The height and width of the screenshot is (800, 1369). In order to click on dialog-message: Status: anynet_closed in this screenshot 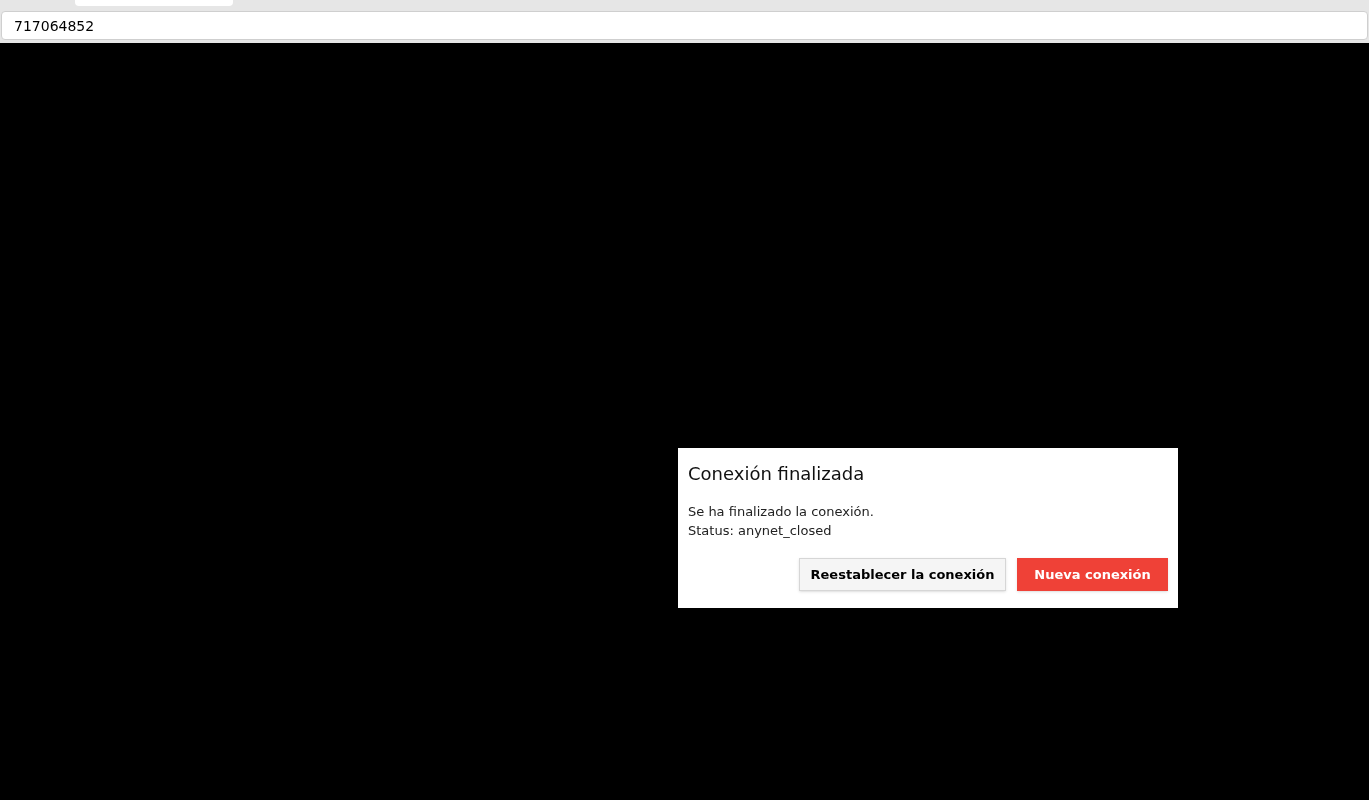, I will do `click(760, 531)`.